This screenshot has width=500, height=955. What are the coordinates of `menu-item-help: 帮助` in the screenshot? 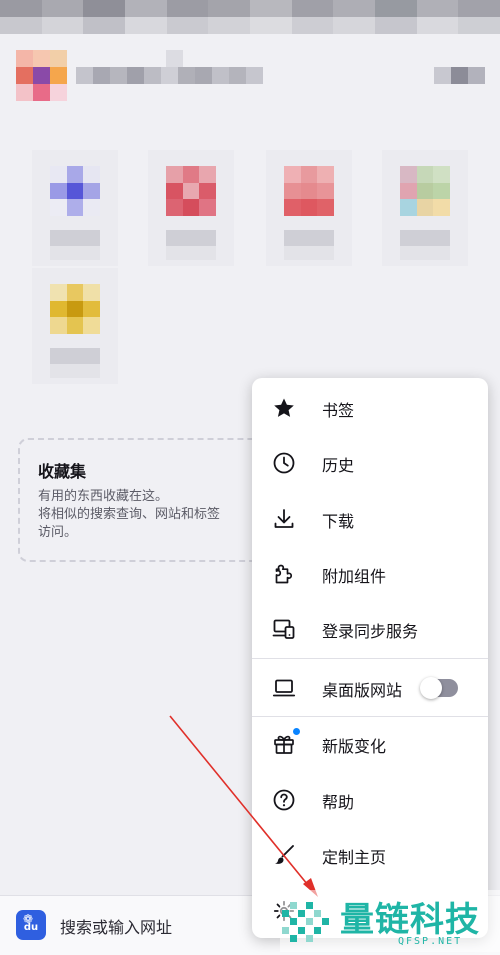 It's located at (370, 800).